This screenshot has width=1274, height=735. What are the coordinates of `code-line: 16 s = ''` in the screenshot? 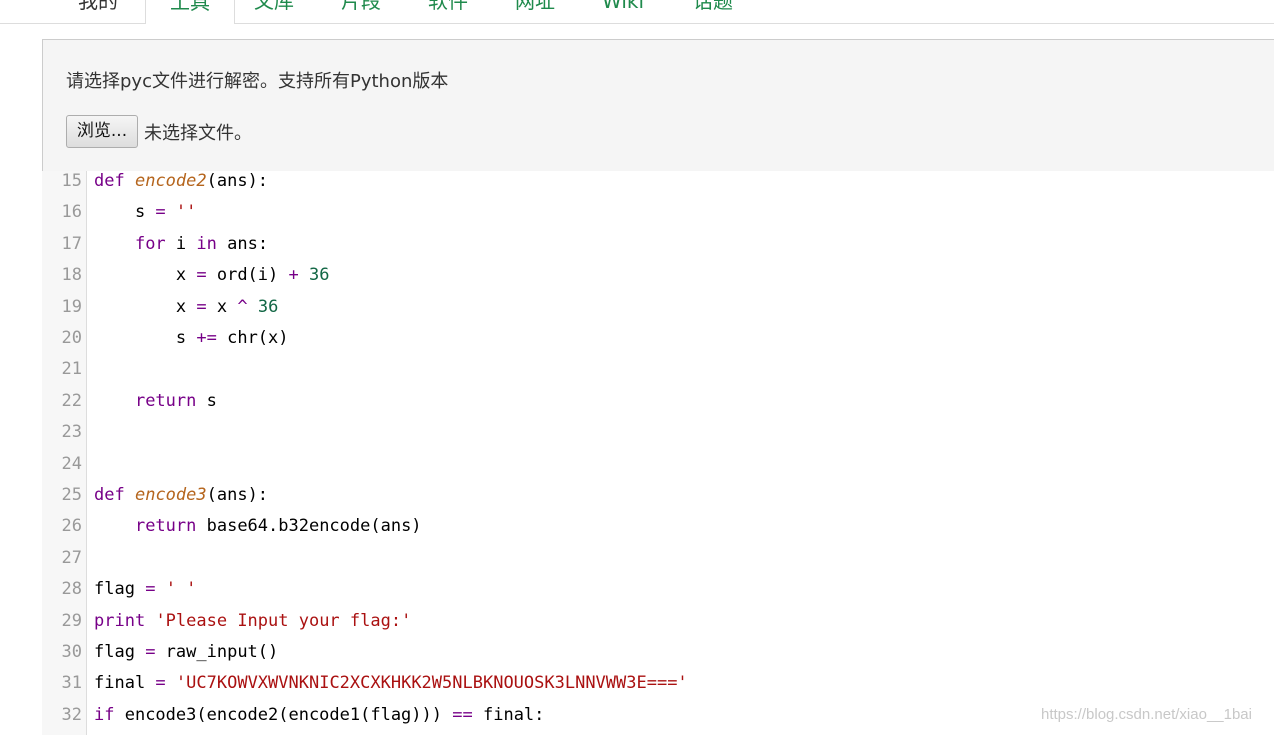 It's located at (658, 217).